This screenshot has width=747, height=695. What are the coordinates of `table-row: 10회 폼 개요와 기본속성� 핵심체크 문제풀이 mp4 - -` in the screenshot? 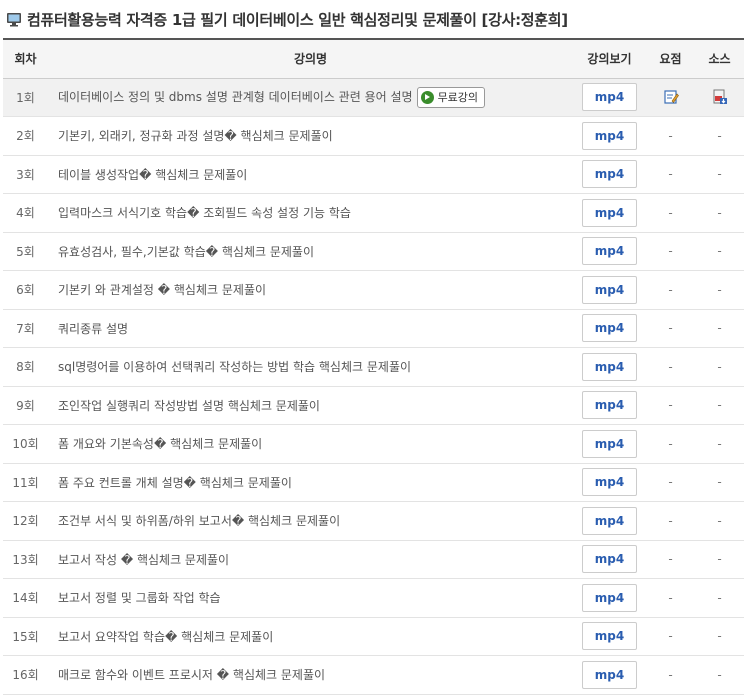 It's located at (373, 444).